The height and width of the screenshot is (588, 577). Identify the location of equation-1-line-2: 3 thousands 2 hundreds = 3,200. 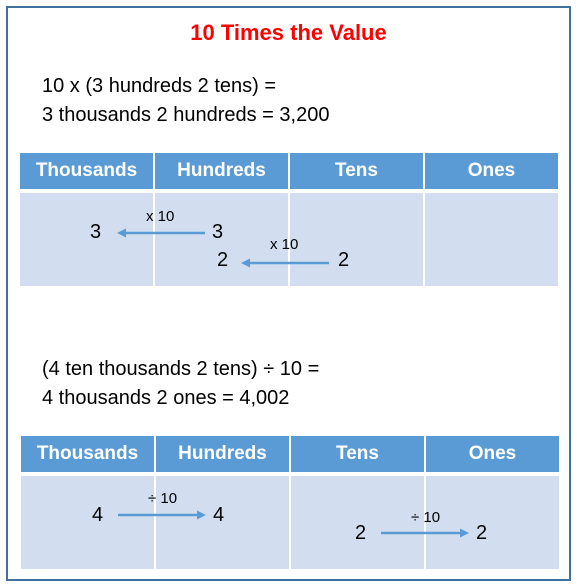
(186, 115).